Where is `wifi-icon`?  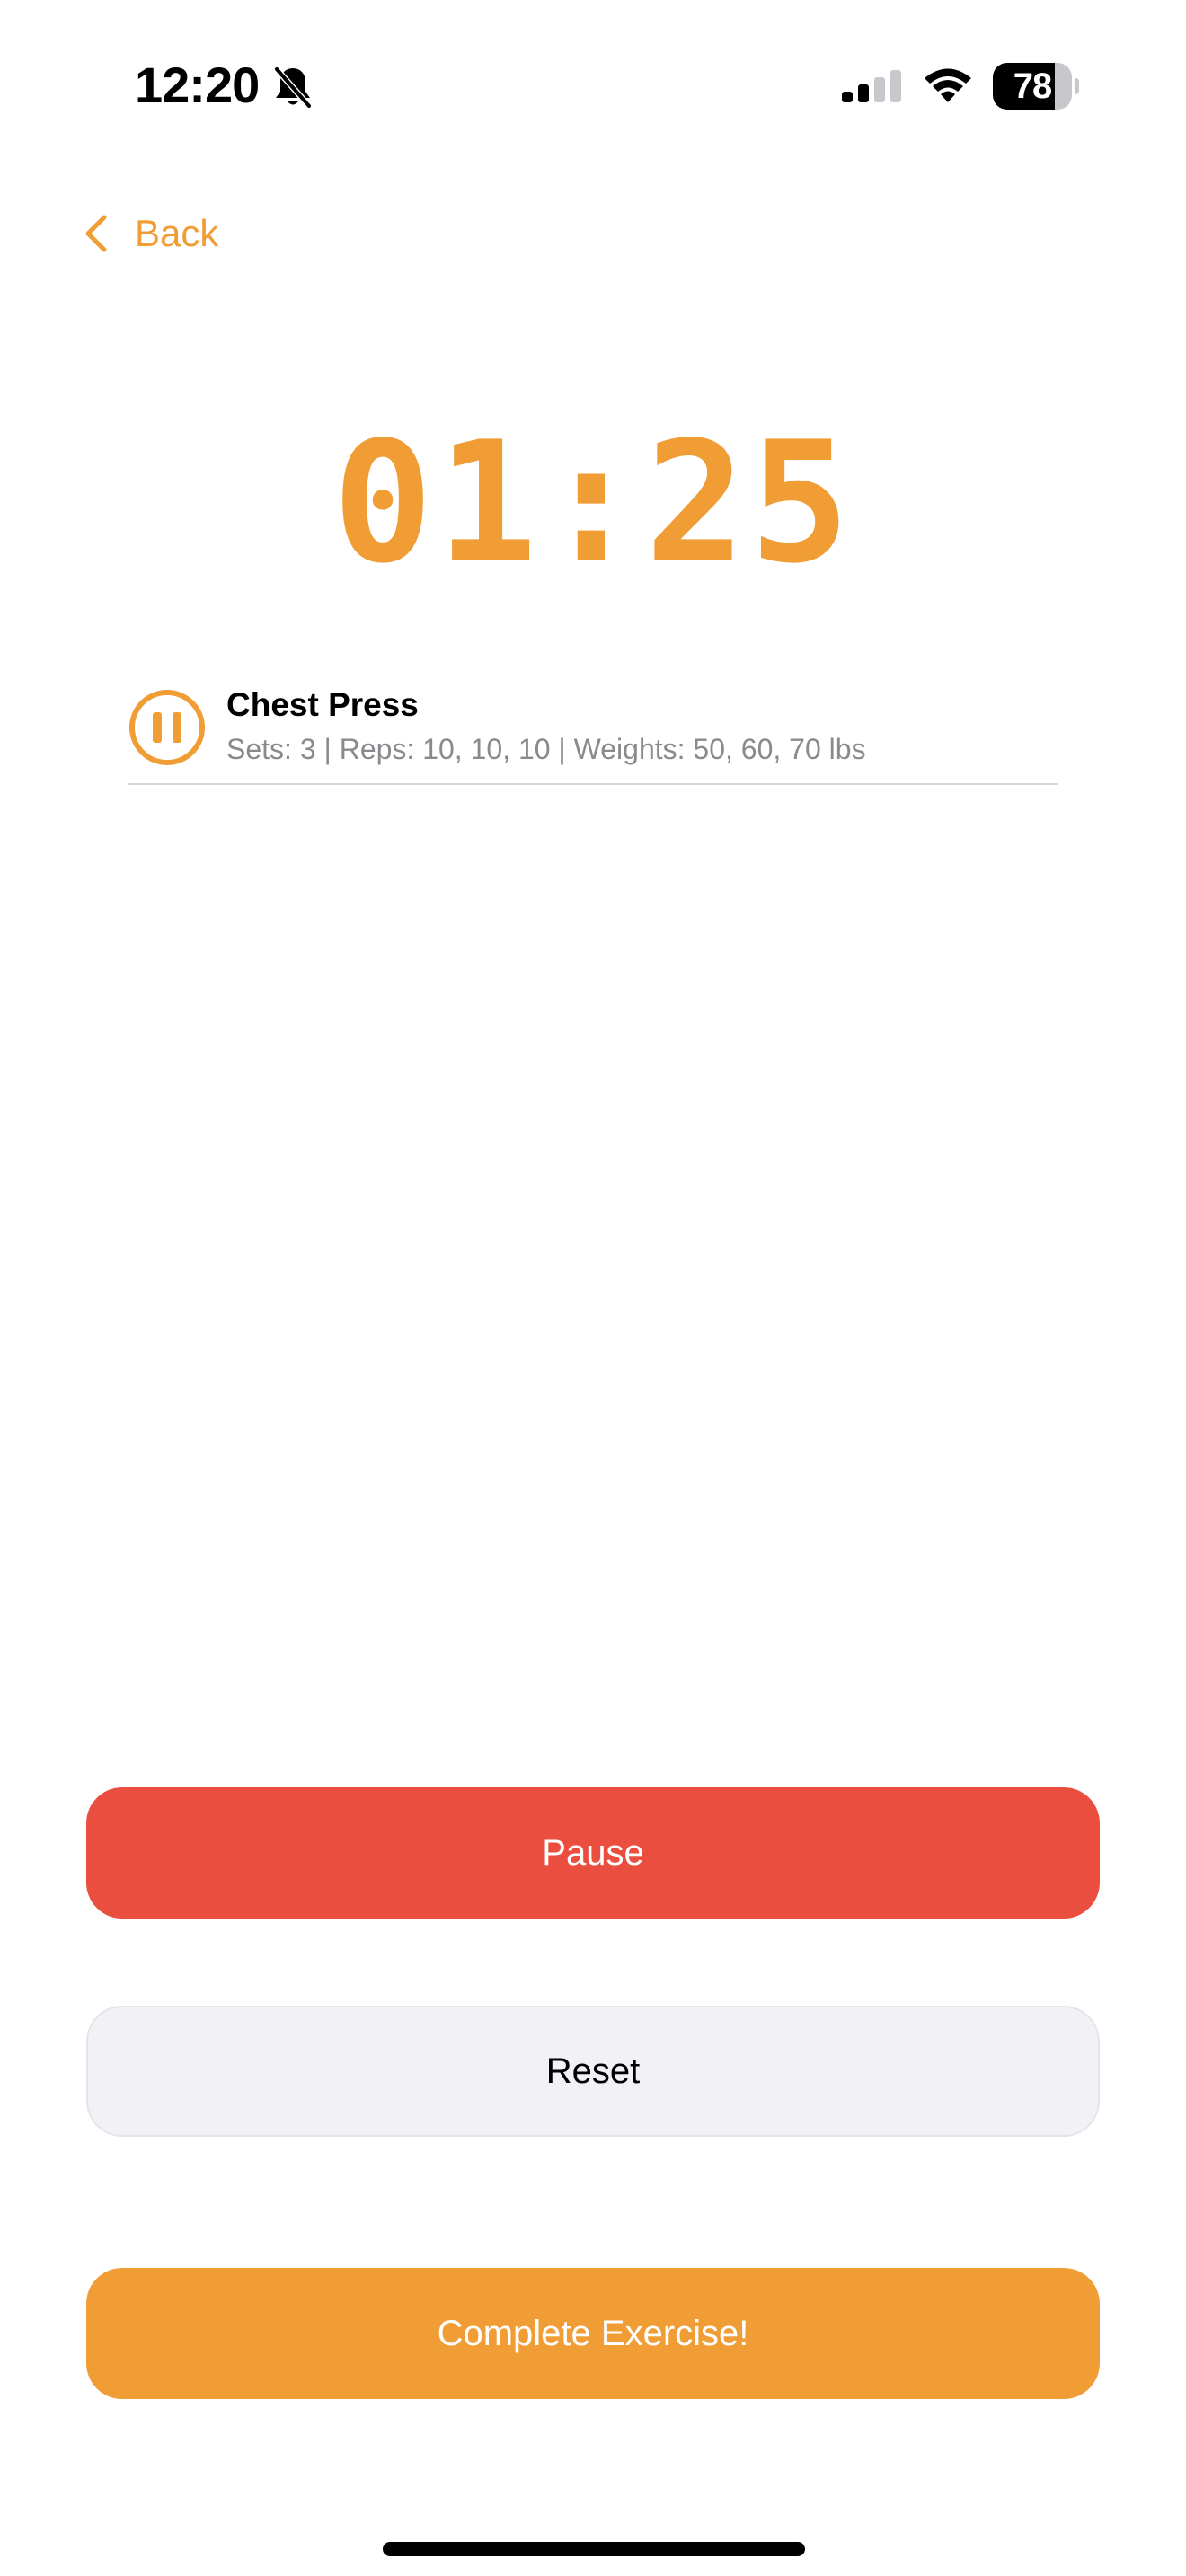
wifi-icon is located at coordinates (948, 85).